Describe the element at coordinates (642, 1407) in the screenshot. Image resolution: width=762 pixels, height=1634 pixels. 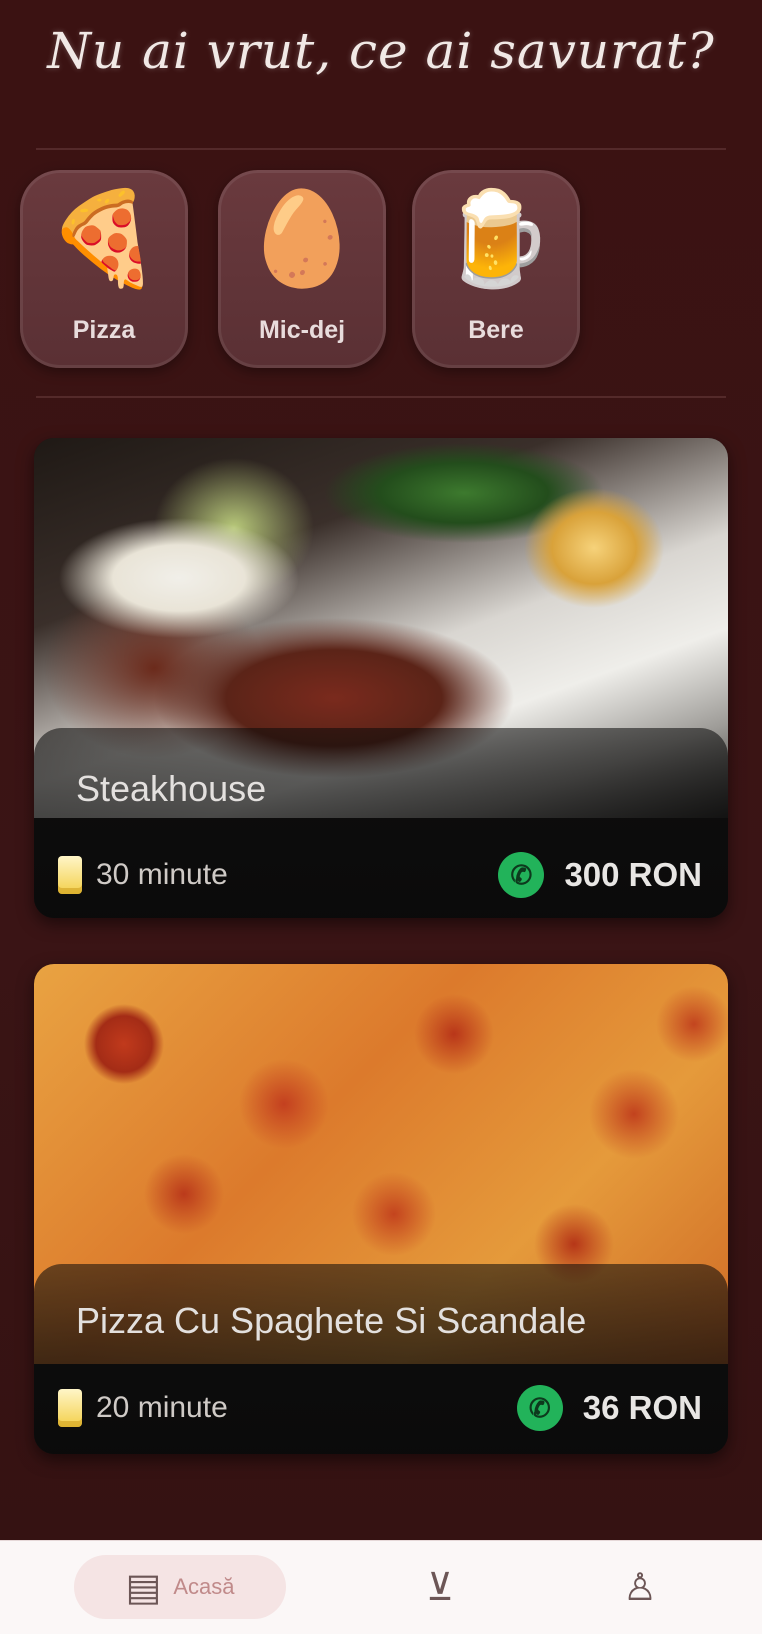
I see `price-text: 36 RON` at that location.